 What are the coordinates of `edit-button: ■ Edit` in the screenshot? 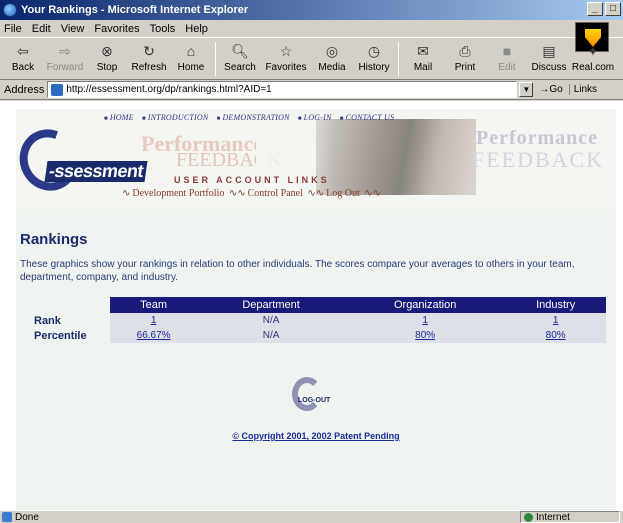 It's located at (507, 56).